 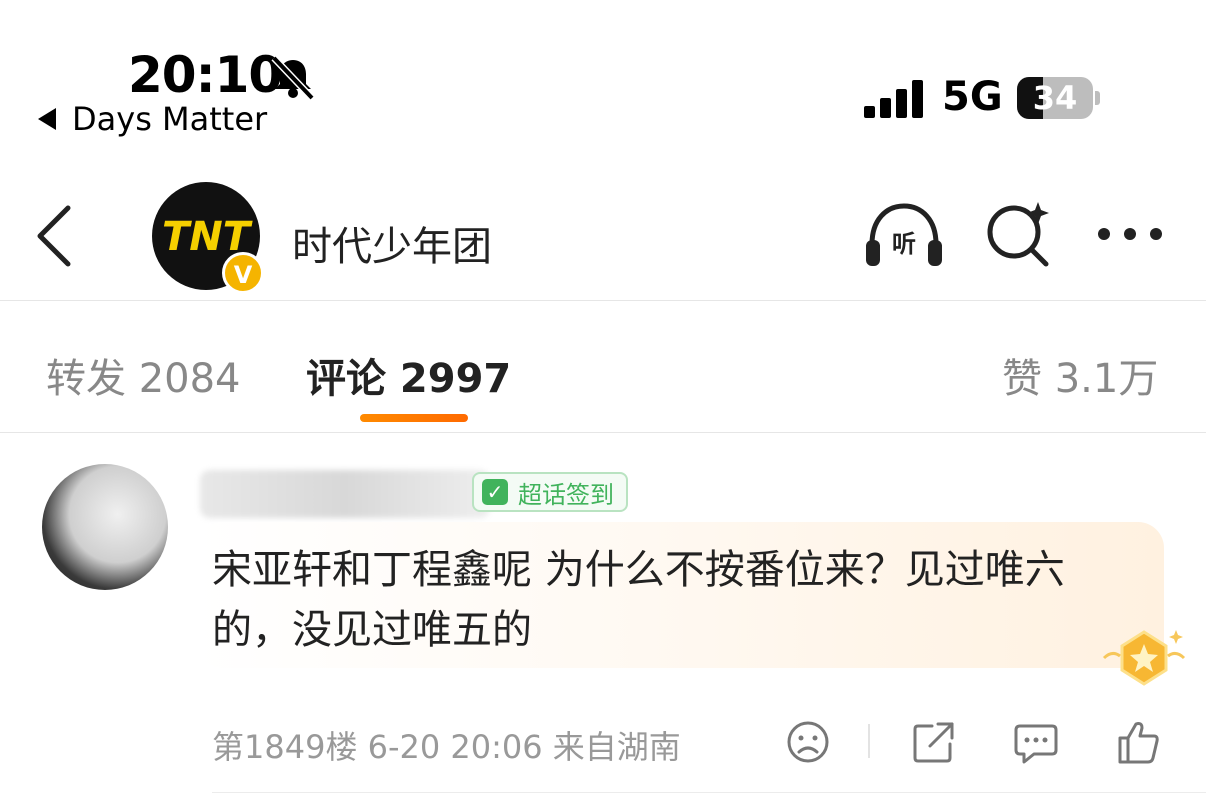 What do you see at coordinates (446, 747) in the screenshot?
I see `comment-meta: 第1849楼 6-20 20:06 来自湖南` at bounding box center [446, 747].